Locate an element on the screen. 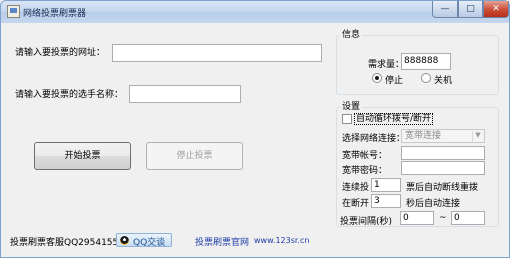 This screenshot has width=510, height=258. consecutive-suffix: 票后自动断线重拨 is located at coordinates (442, 188).